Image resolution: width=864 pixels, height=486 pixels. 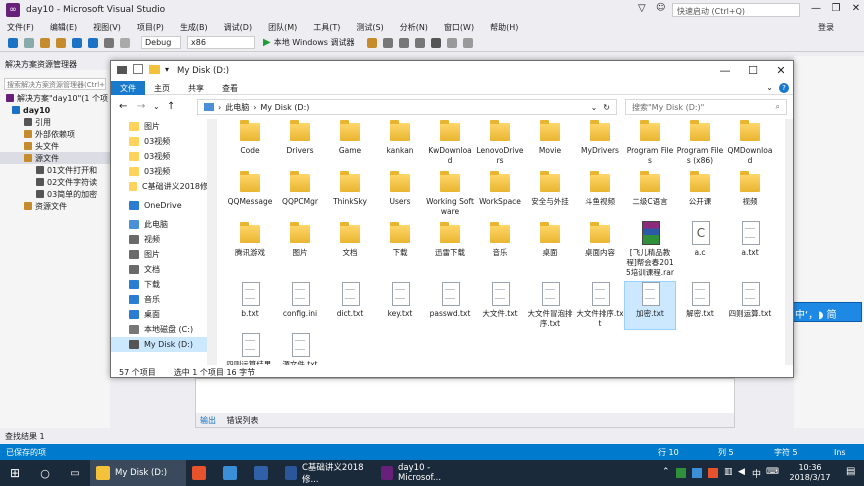 I want to click on volume-icon: ◀, so click(x=741, y=472).